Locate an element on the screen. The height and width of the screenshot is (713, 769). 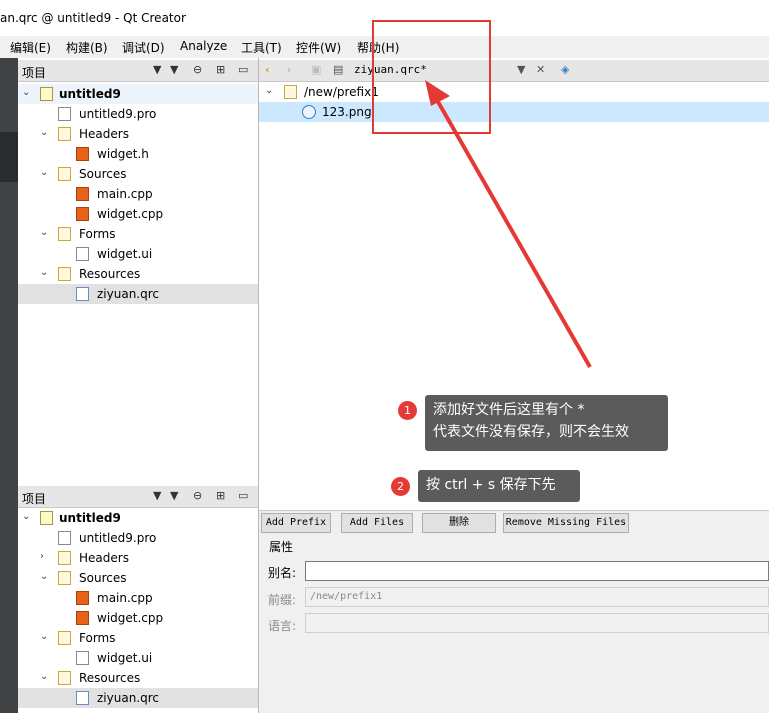
menu-controls: 控件(W) is located at coordinates (318, 47).